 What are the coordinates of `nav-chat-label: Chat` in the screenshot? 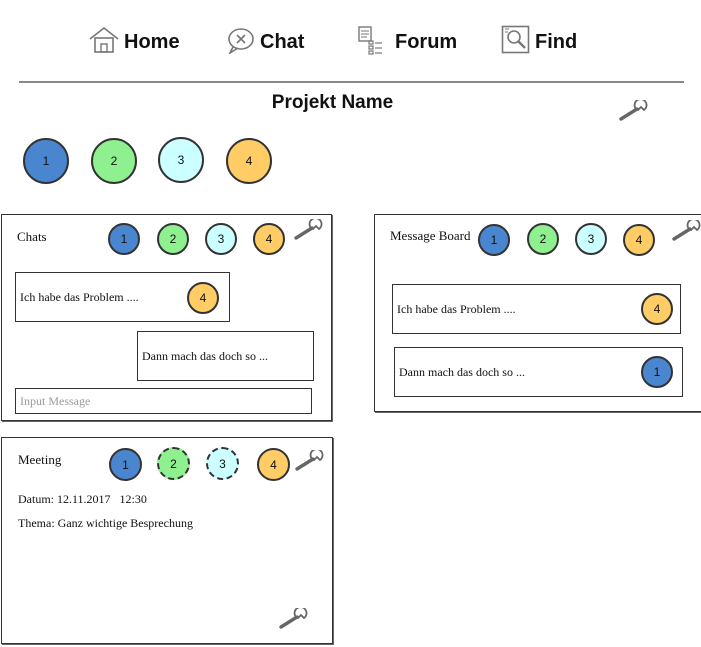 It's located at (282, 41).